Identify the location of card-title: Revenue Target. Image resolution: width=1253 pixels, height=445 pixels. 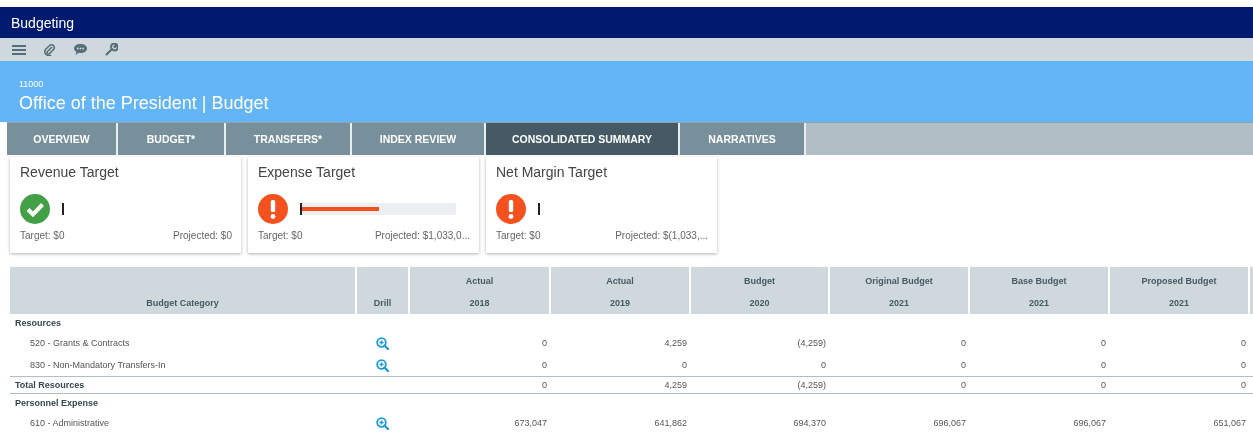
(70, 172).